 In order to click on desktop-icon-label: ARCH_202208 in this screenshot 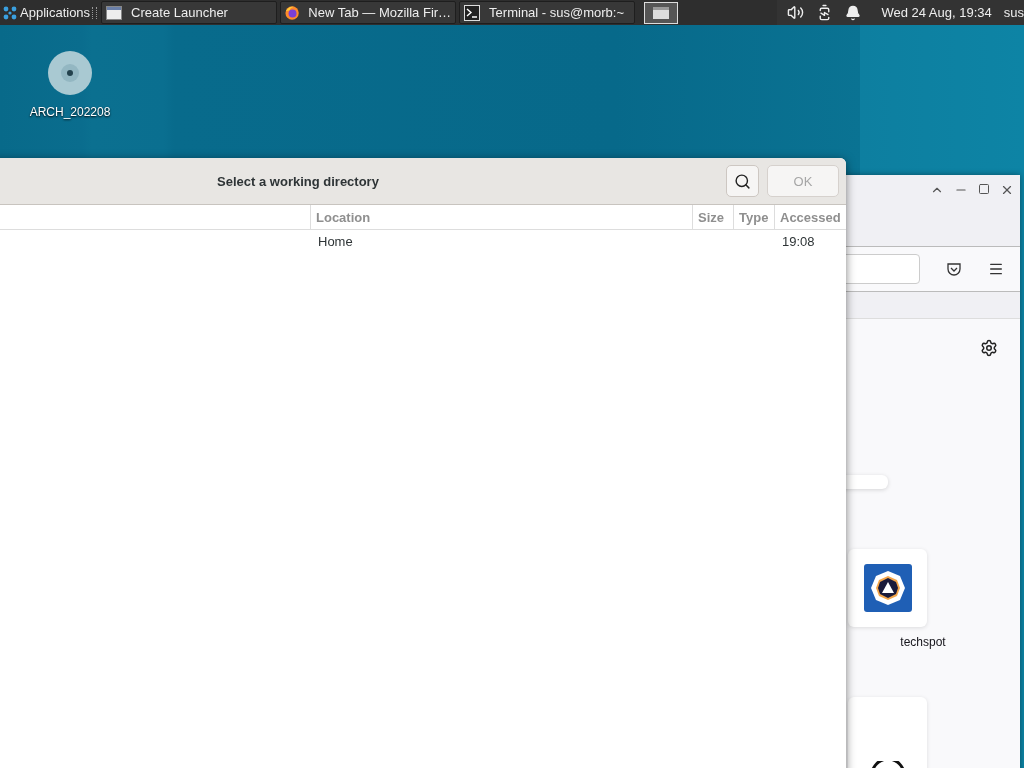, I will do `click(70, 112)`.